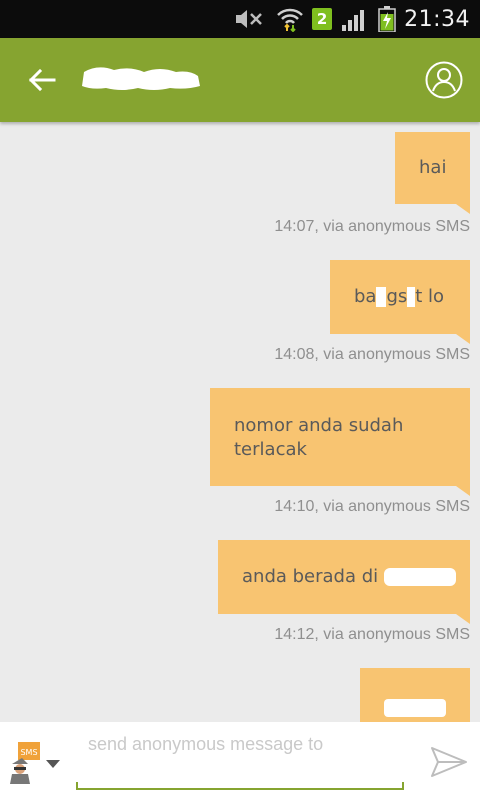 The height and width of the screenshot is (800, 480). I want to click on signal-icon, so click(353, 20).